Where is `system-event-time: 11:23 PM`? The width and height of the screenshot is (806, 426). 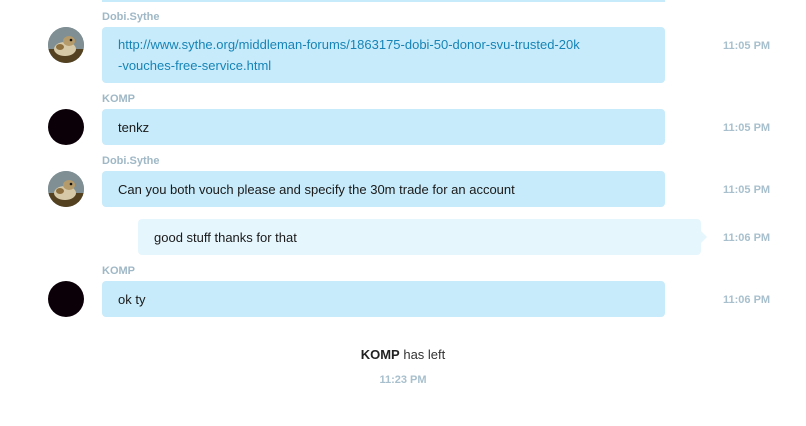
system-event-time: 11:23 PM is located at coordinates (403, 380).